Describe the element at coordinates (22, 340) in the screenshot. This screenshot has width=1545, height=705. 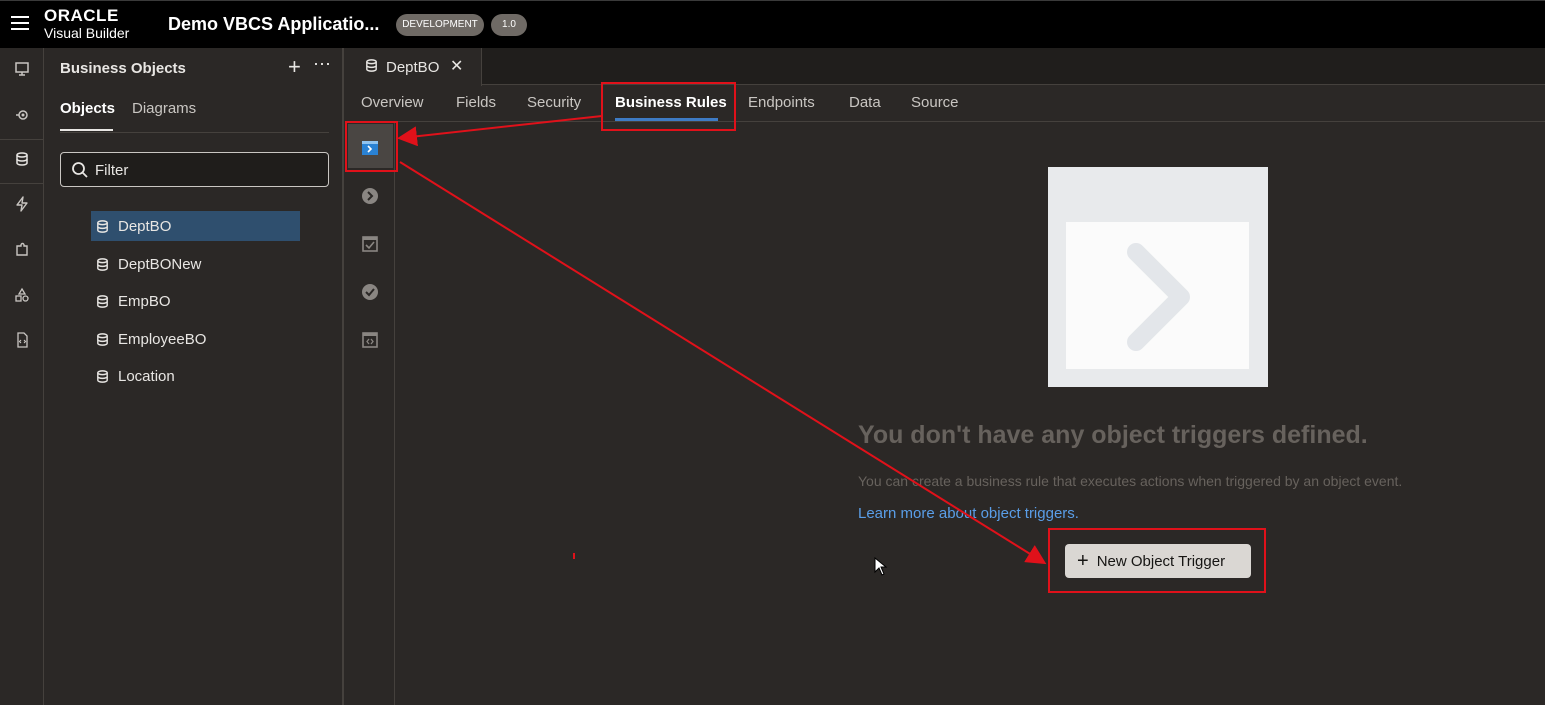
I see `source-file-icon` at that location.